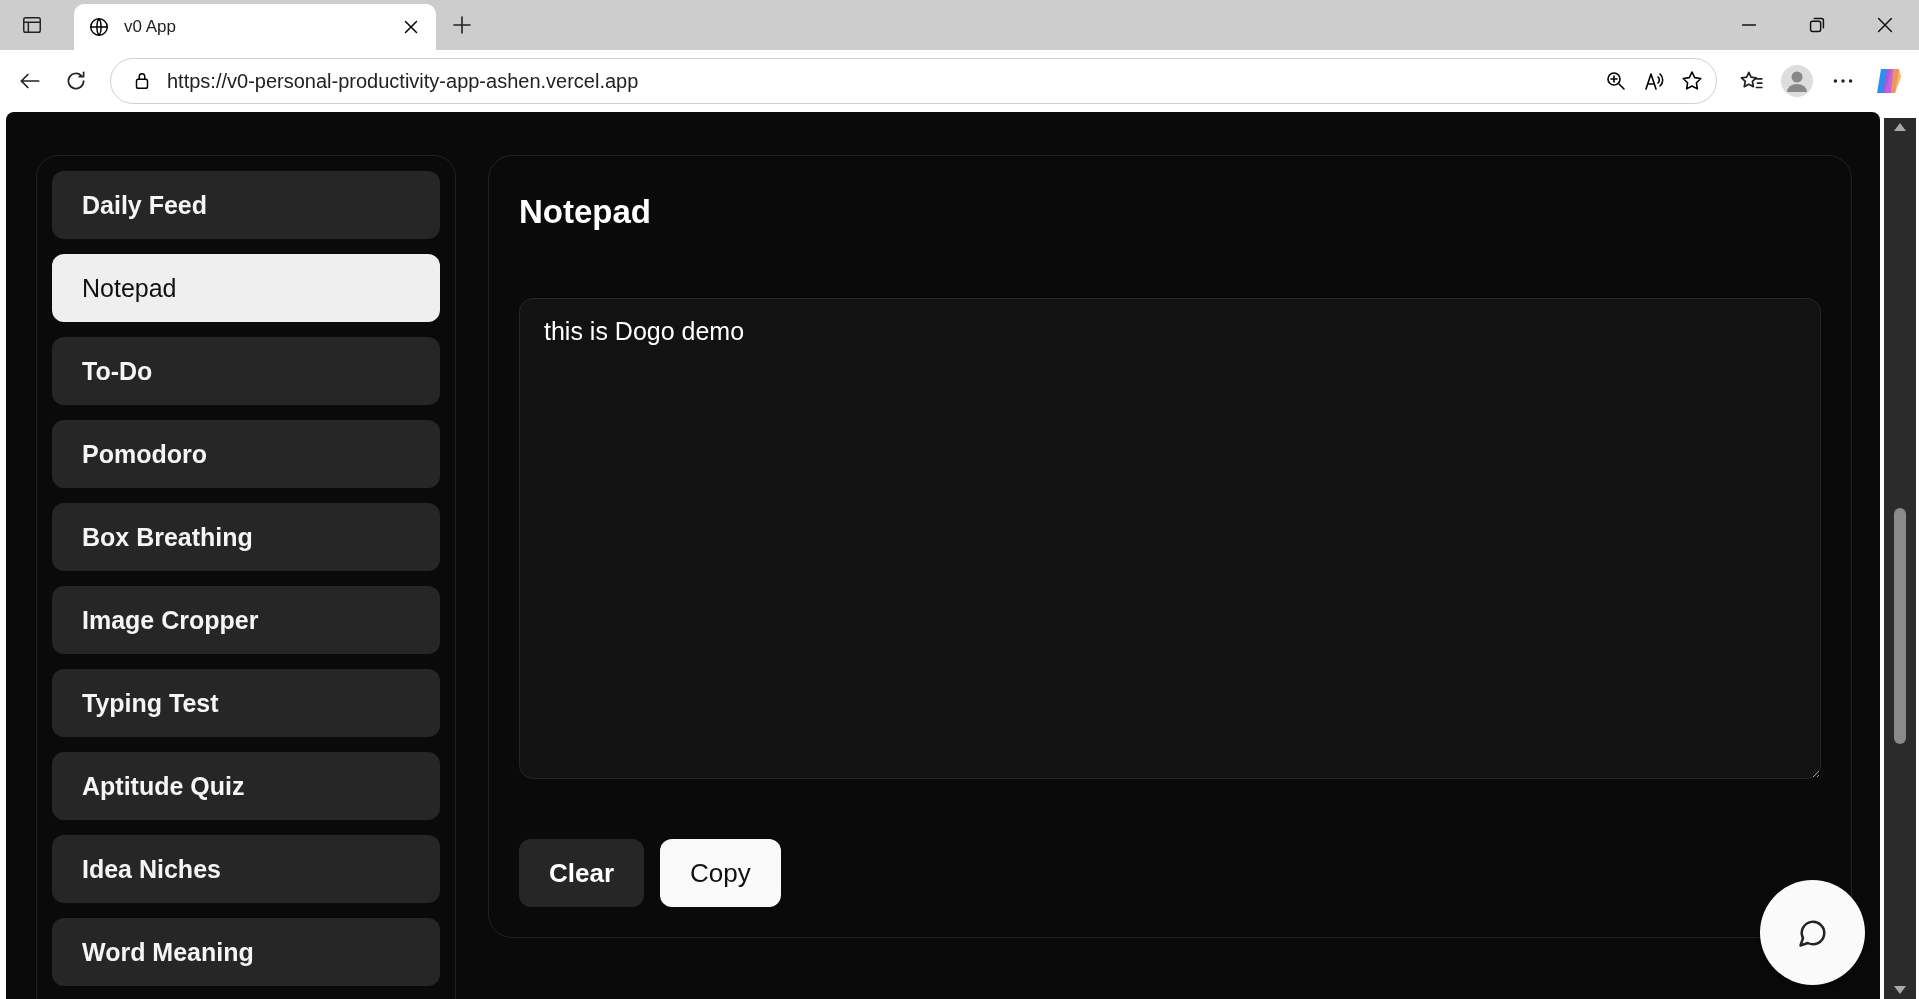 This screenshot has height=999, width=1919. What do you see at coordinates (585, 212) in the screenshot?
I see `notepad-title: Notepad` at bounding box center [585, 212].